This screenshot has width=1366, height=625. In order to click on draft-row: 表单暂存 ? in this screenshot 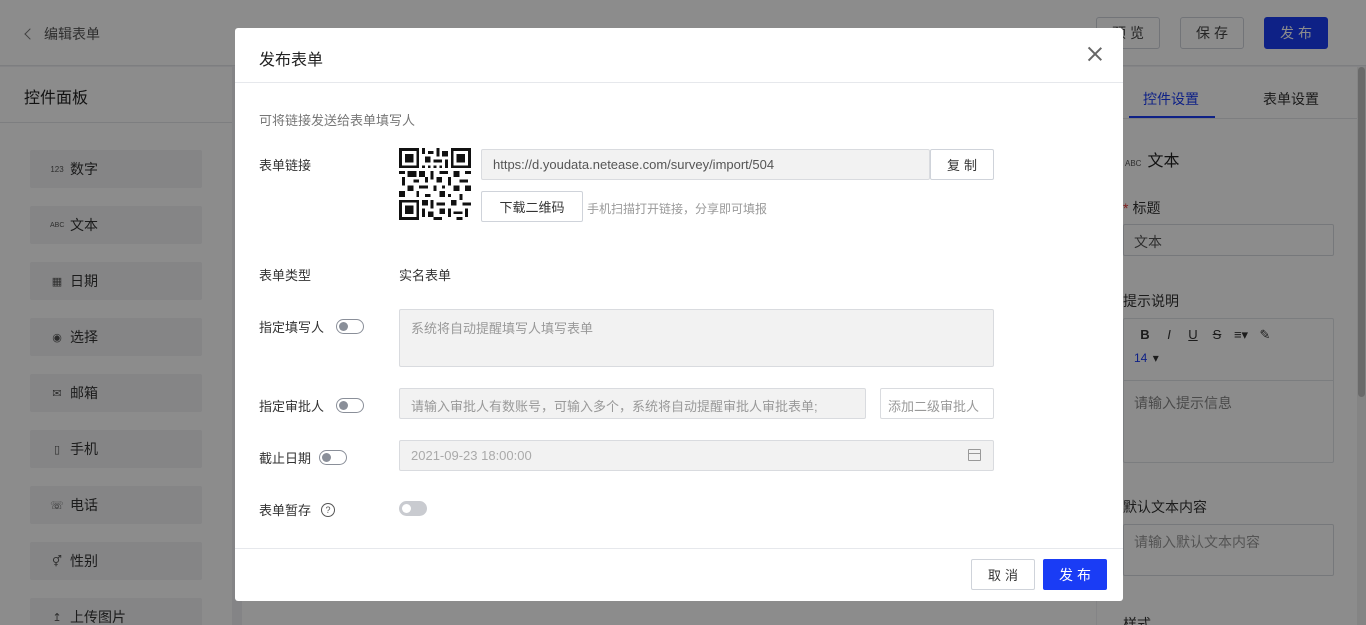, I will do `click(297, 509)`.